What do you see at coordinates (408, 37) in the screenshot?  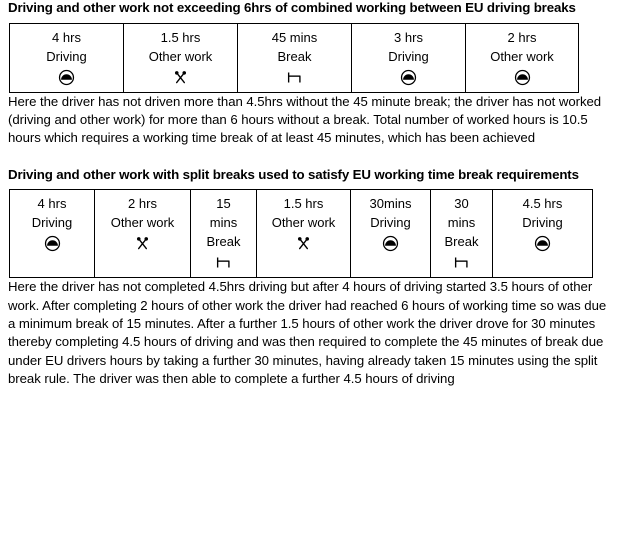 I see `cell-duration: 3 hrs` at bounding box center [408, 37].